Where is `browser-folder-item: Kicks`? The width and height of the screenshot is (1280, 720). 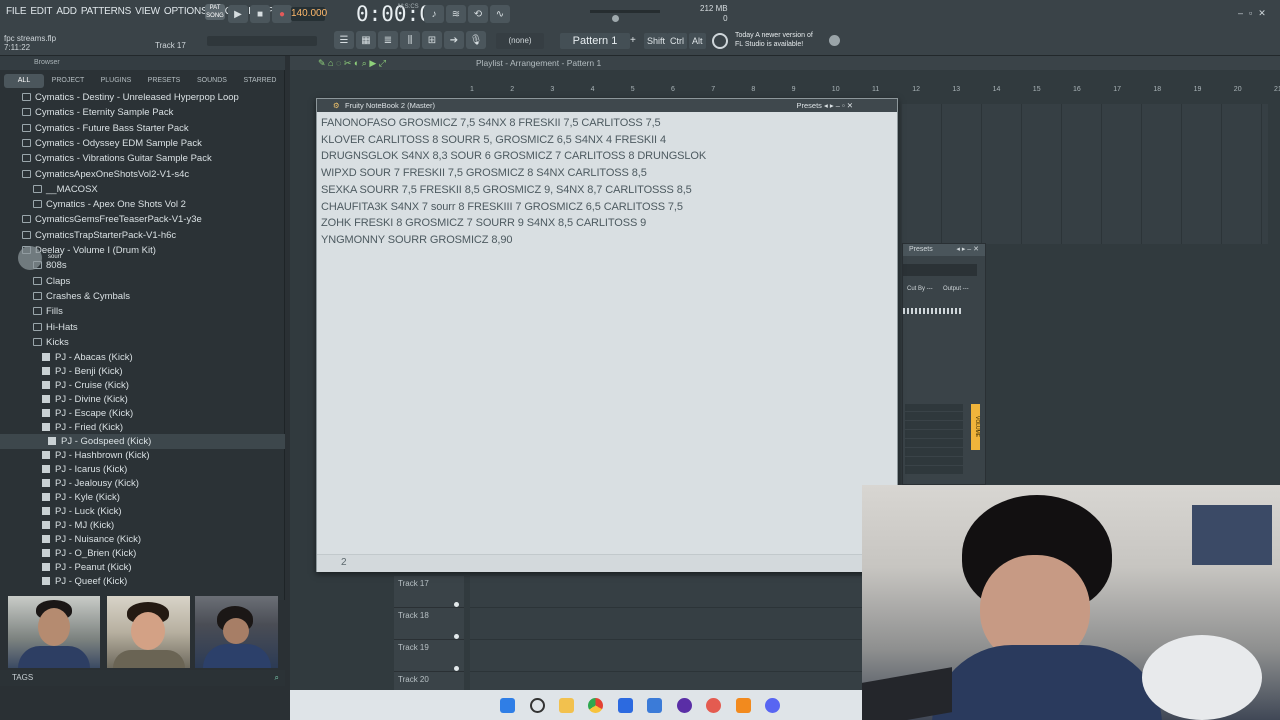 browser-folder-item: Kicks is located at coordinates (142, 342).